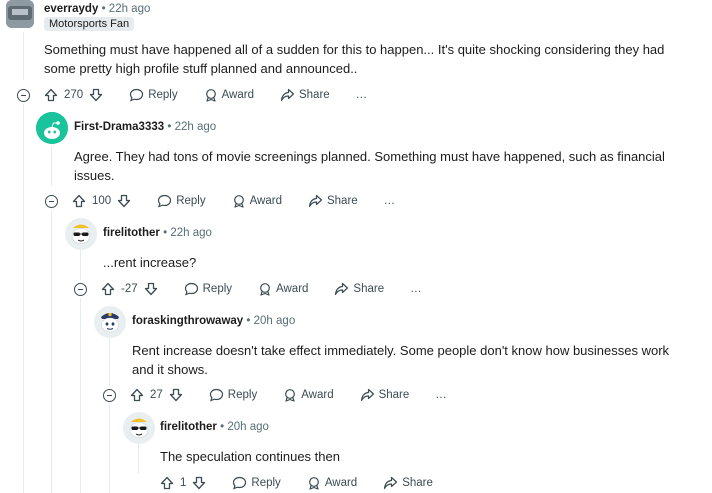 The height and width of the screenshot is (493, 712). I want to click on downvote-icon, so click(199, 483).